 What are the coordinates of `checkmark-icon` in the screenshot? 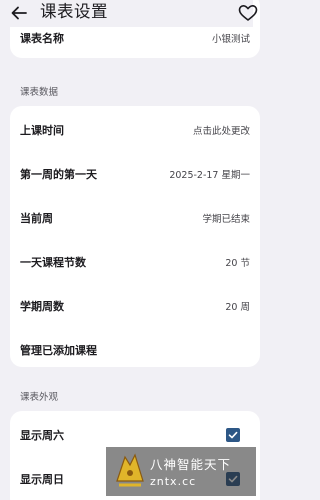 It's located at (233, 435).